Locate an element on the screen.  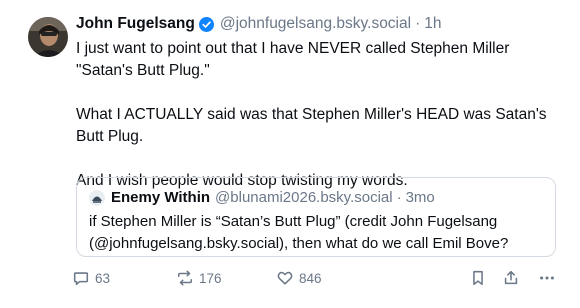
quoted-timestamp: 3mo is located at coordinates (420, 197).